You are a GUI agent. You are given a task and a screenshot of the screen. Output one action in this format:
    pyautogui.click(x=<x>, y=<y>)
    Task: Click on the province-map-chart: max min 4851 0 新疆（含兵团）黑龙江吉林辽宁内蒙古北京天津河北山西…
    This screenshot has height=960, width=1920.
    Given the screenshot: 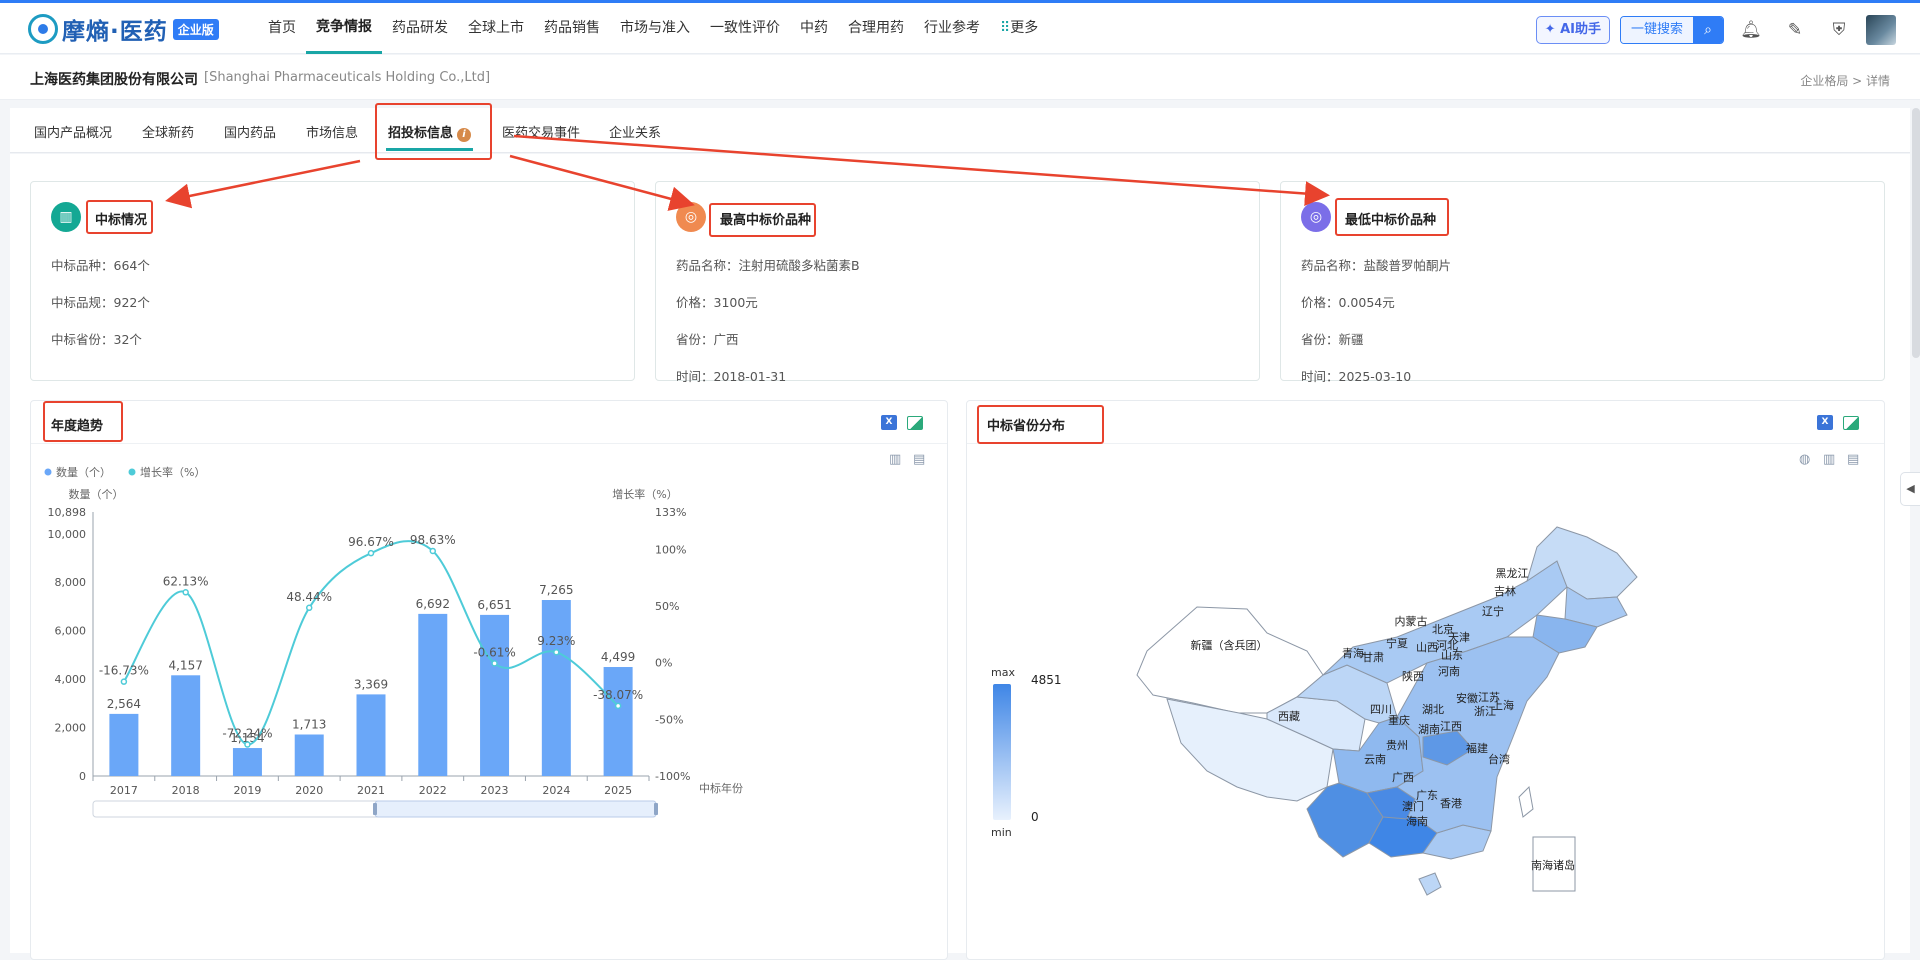 What is the action you would take?
    pyautogui.click(x=1314, y=711)
    